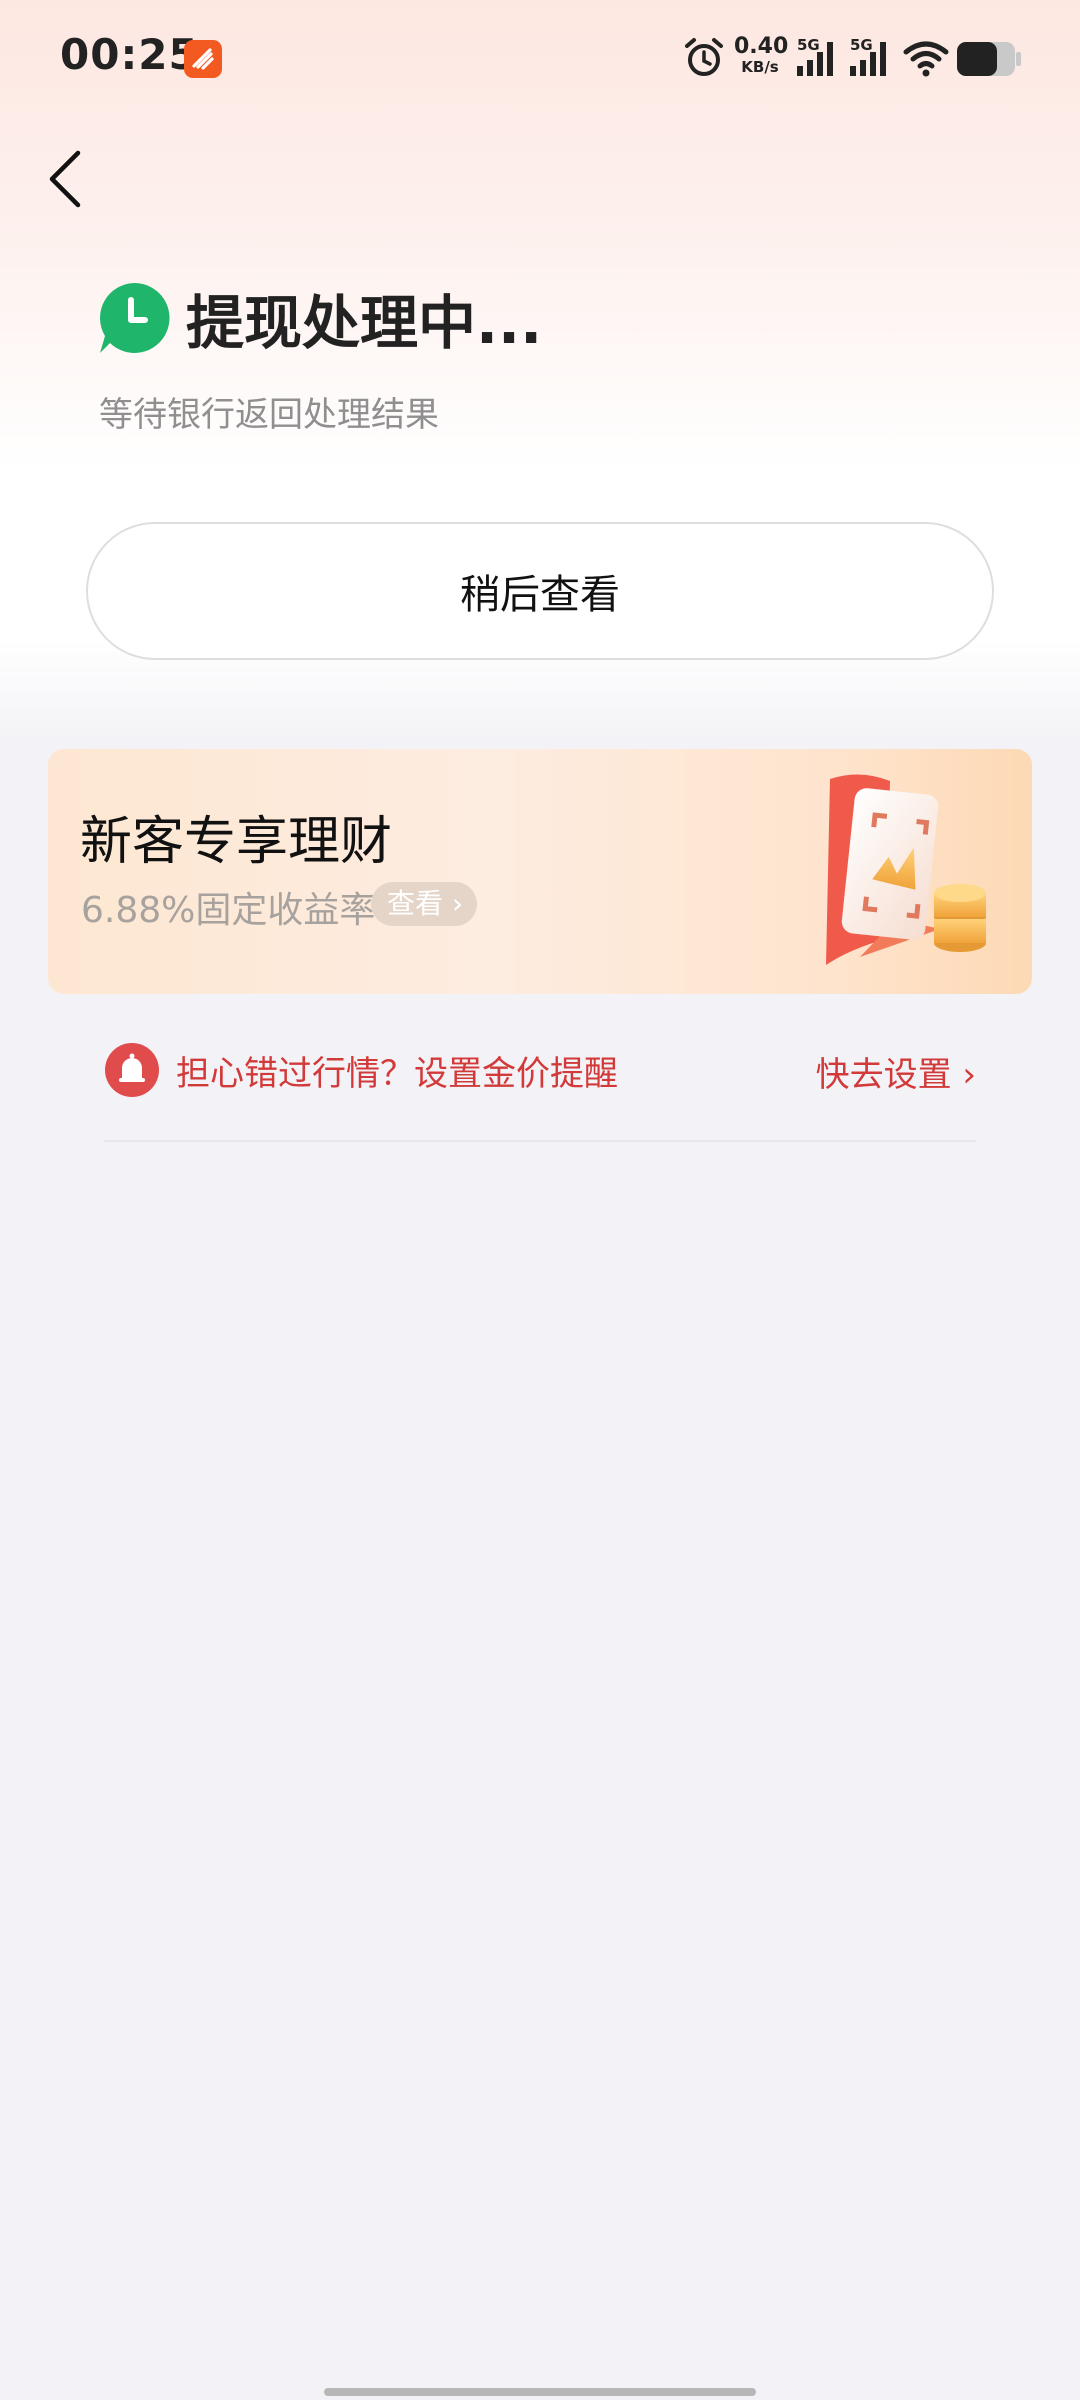  What do you see at coordinates (415, 903) in the screenshot?
I see `promo-view-label: 查看` at bounding box center [415, 903].